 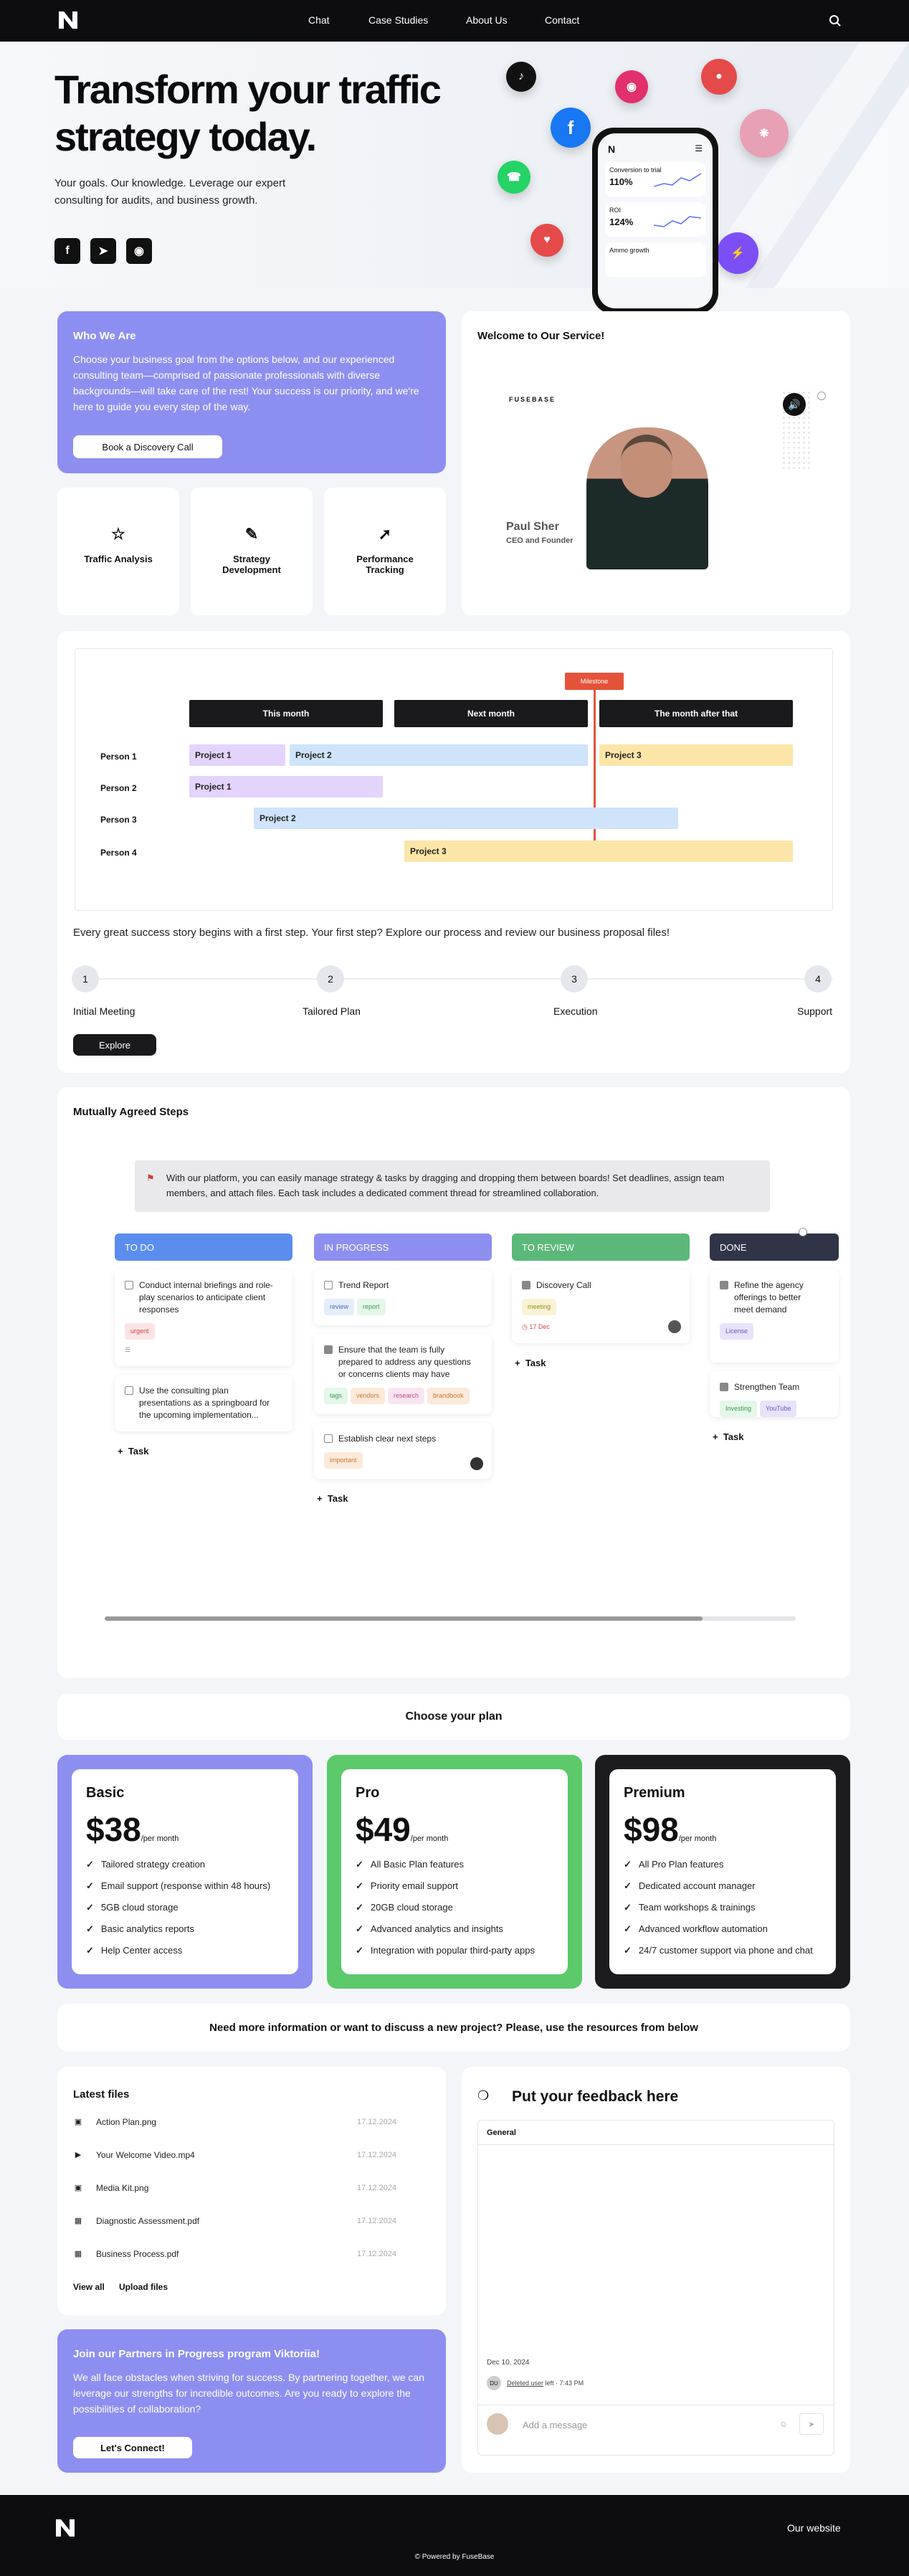 I want to click on view-all-link: View all, so click(x=89, y=2287).